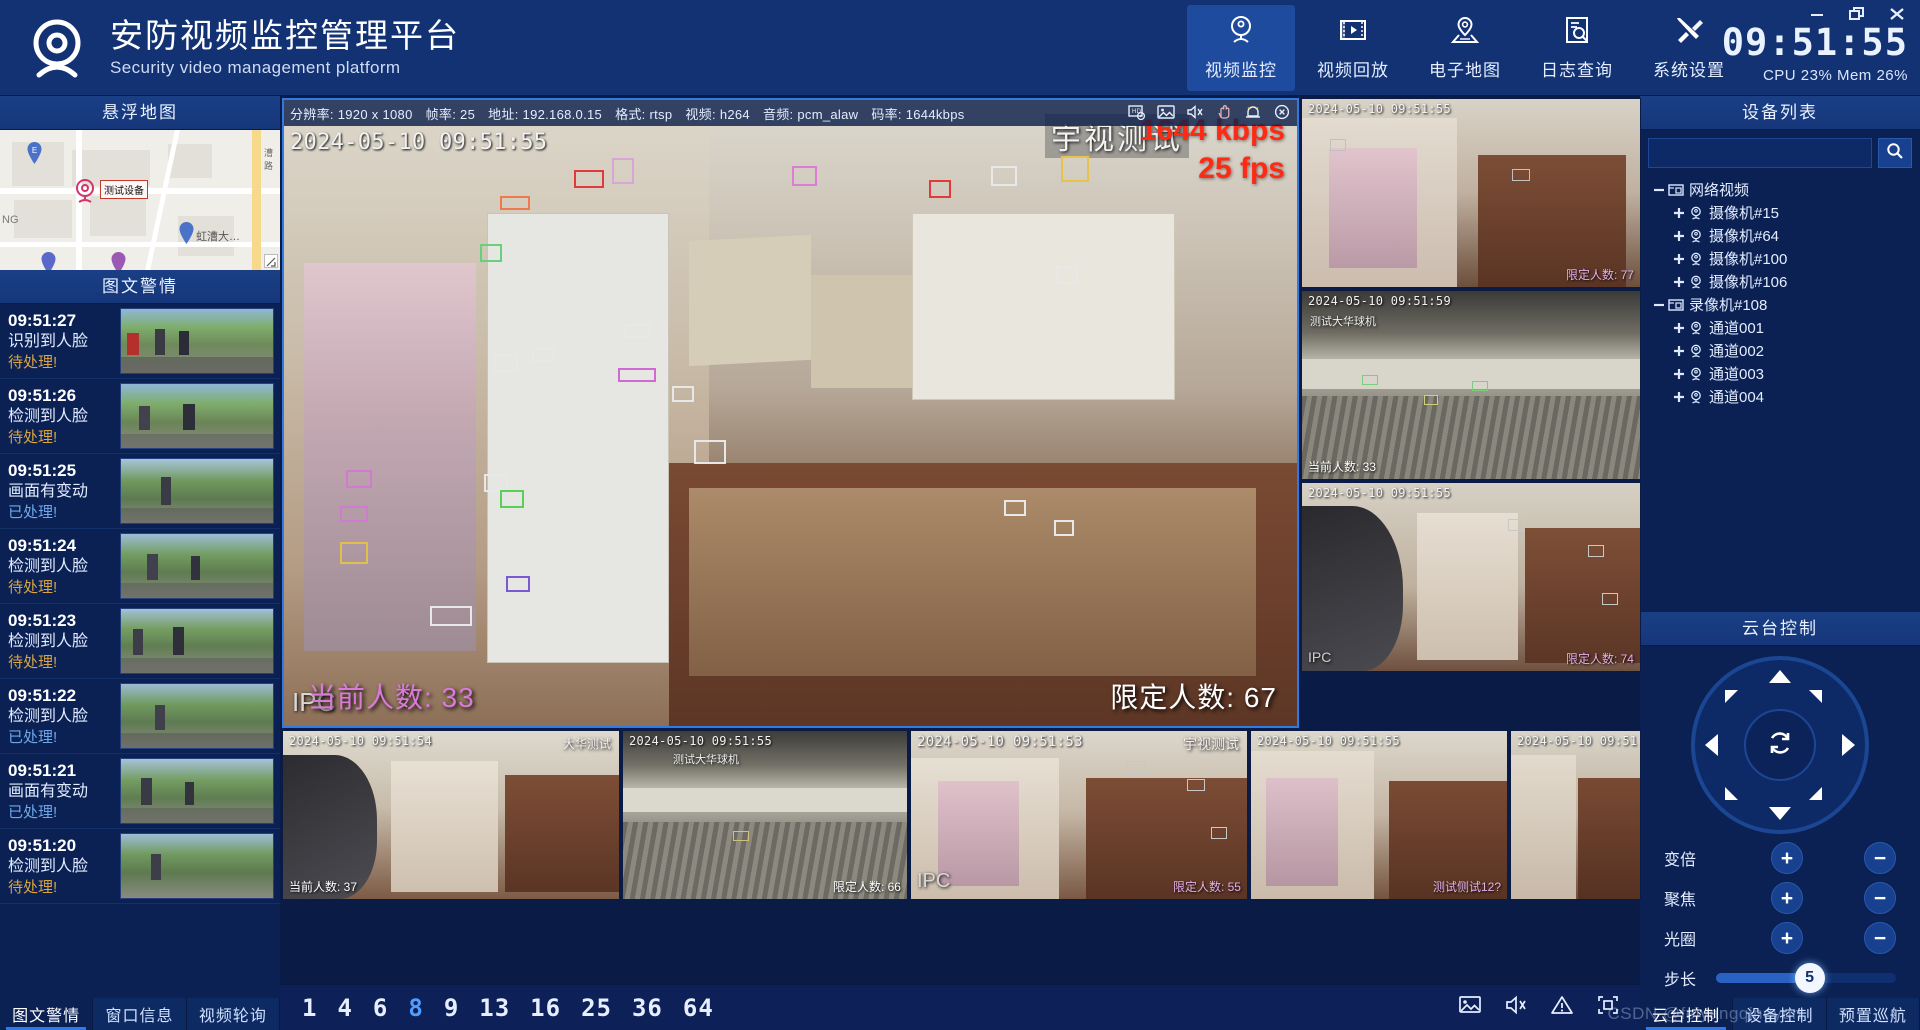  I want to click on ptz-right-button, so click(1848, 745).